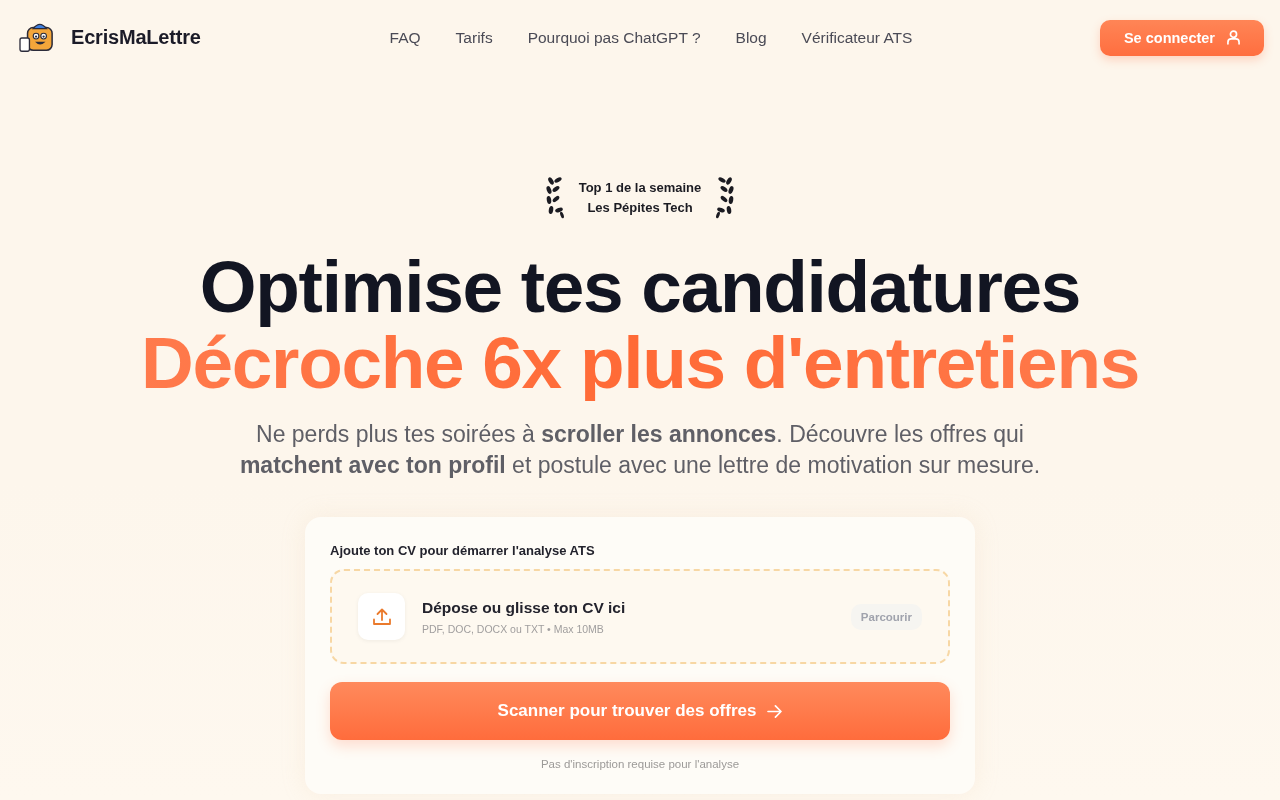  What do you see at coordinates (640, 764) in the screenshot?
I see `no-signup-note: Pas d'inscription requise pour l'analyse` at bounding box center [640, 764].